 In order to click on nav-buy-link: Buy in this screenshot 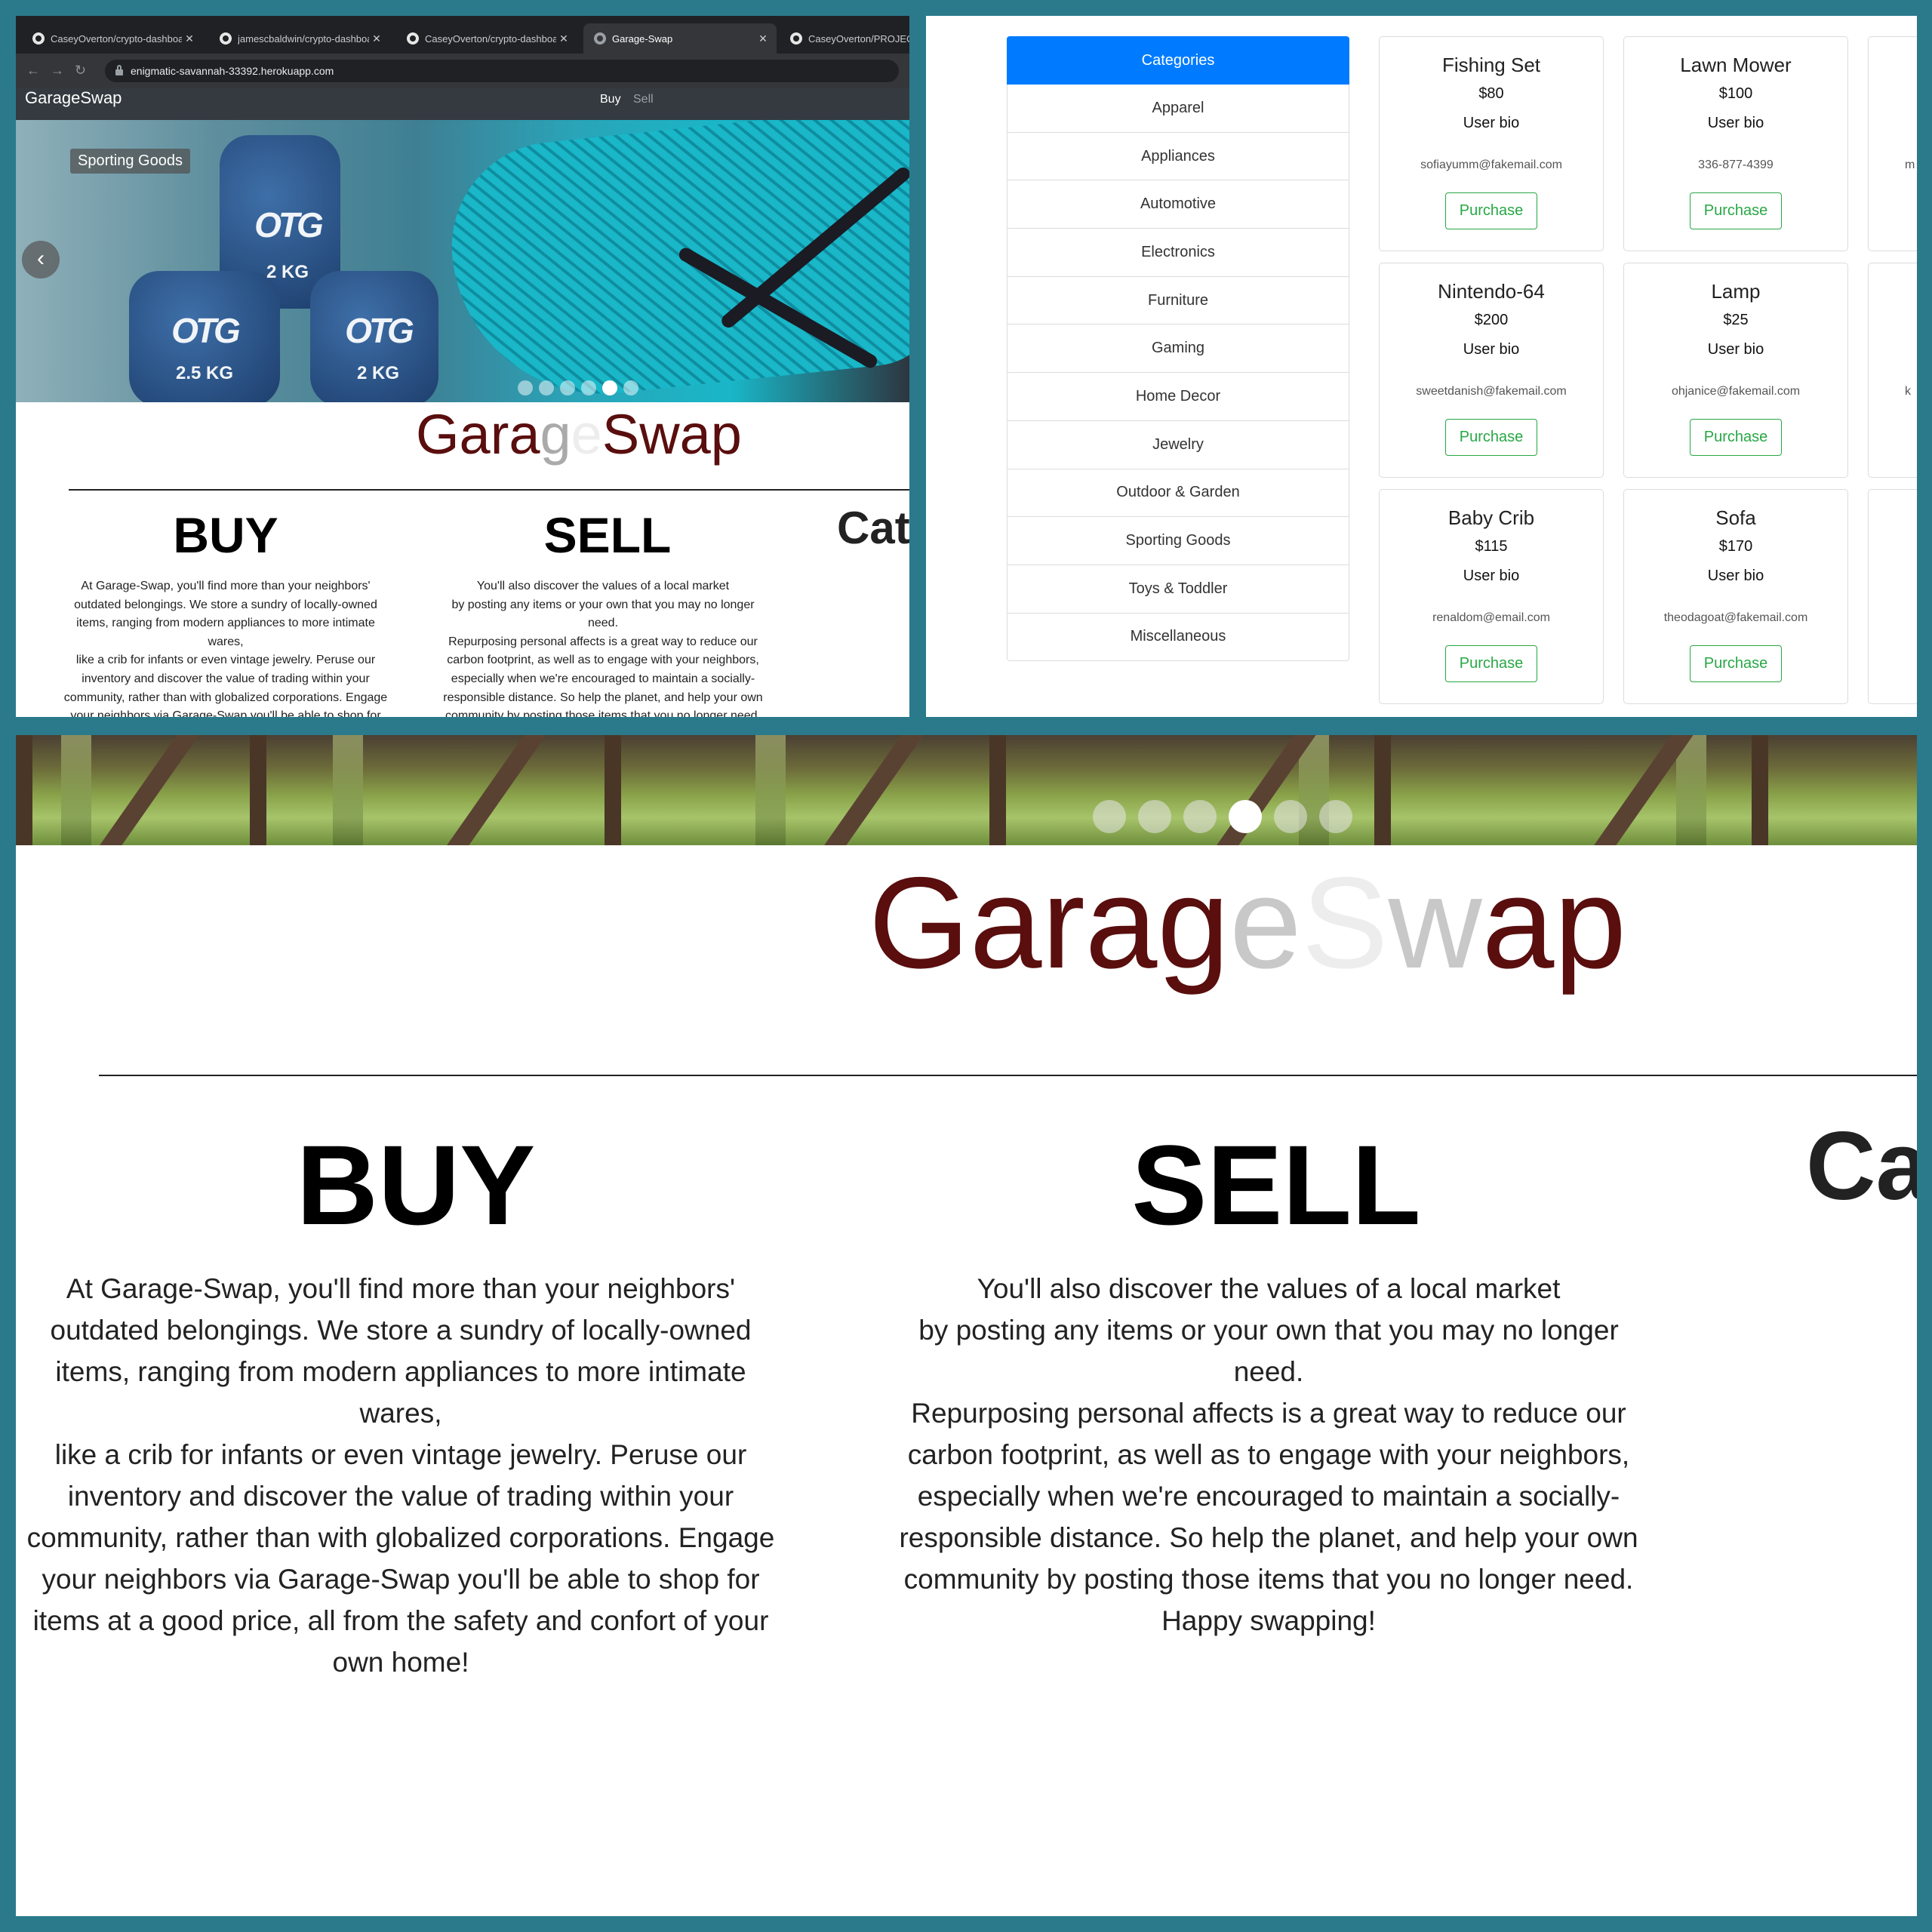, I will do `click(610, 99)`.